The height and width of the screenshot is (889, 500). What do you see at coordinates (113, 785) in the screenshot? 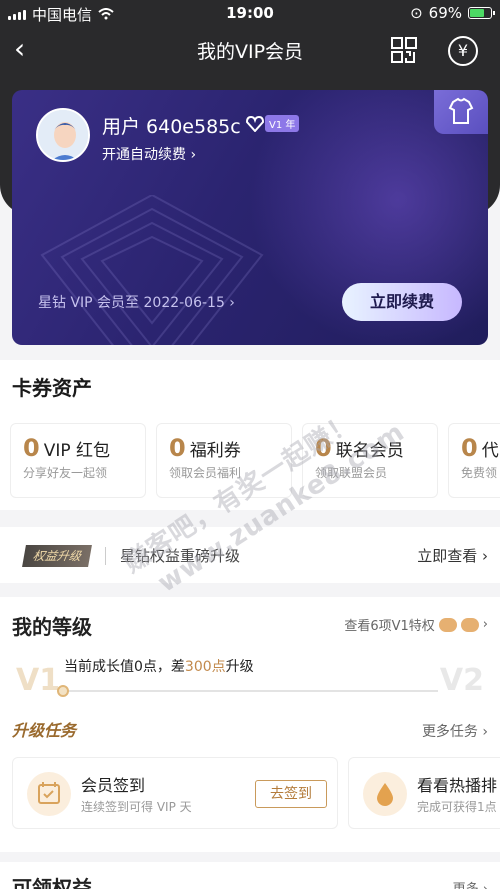
I see `task-name: 会员签到` at bounding box center [113, 785].